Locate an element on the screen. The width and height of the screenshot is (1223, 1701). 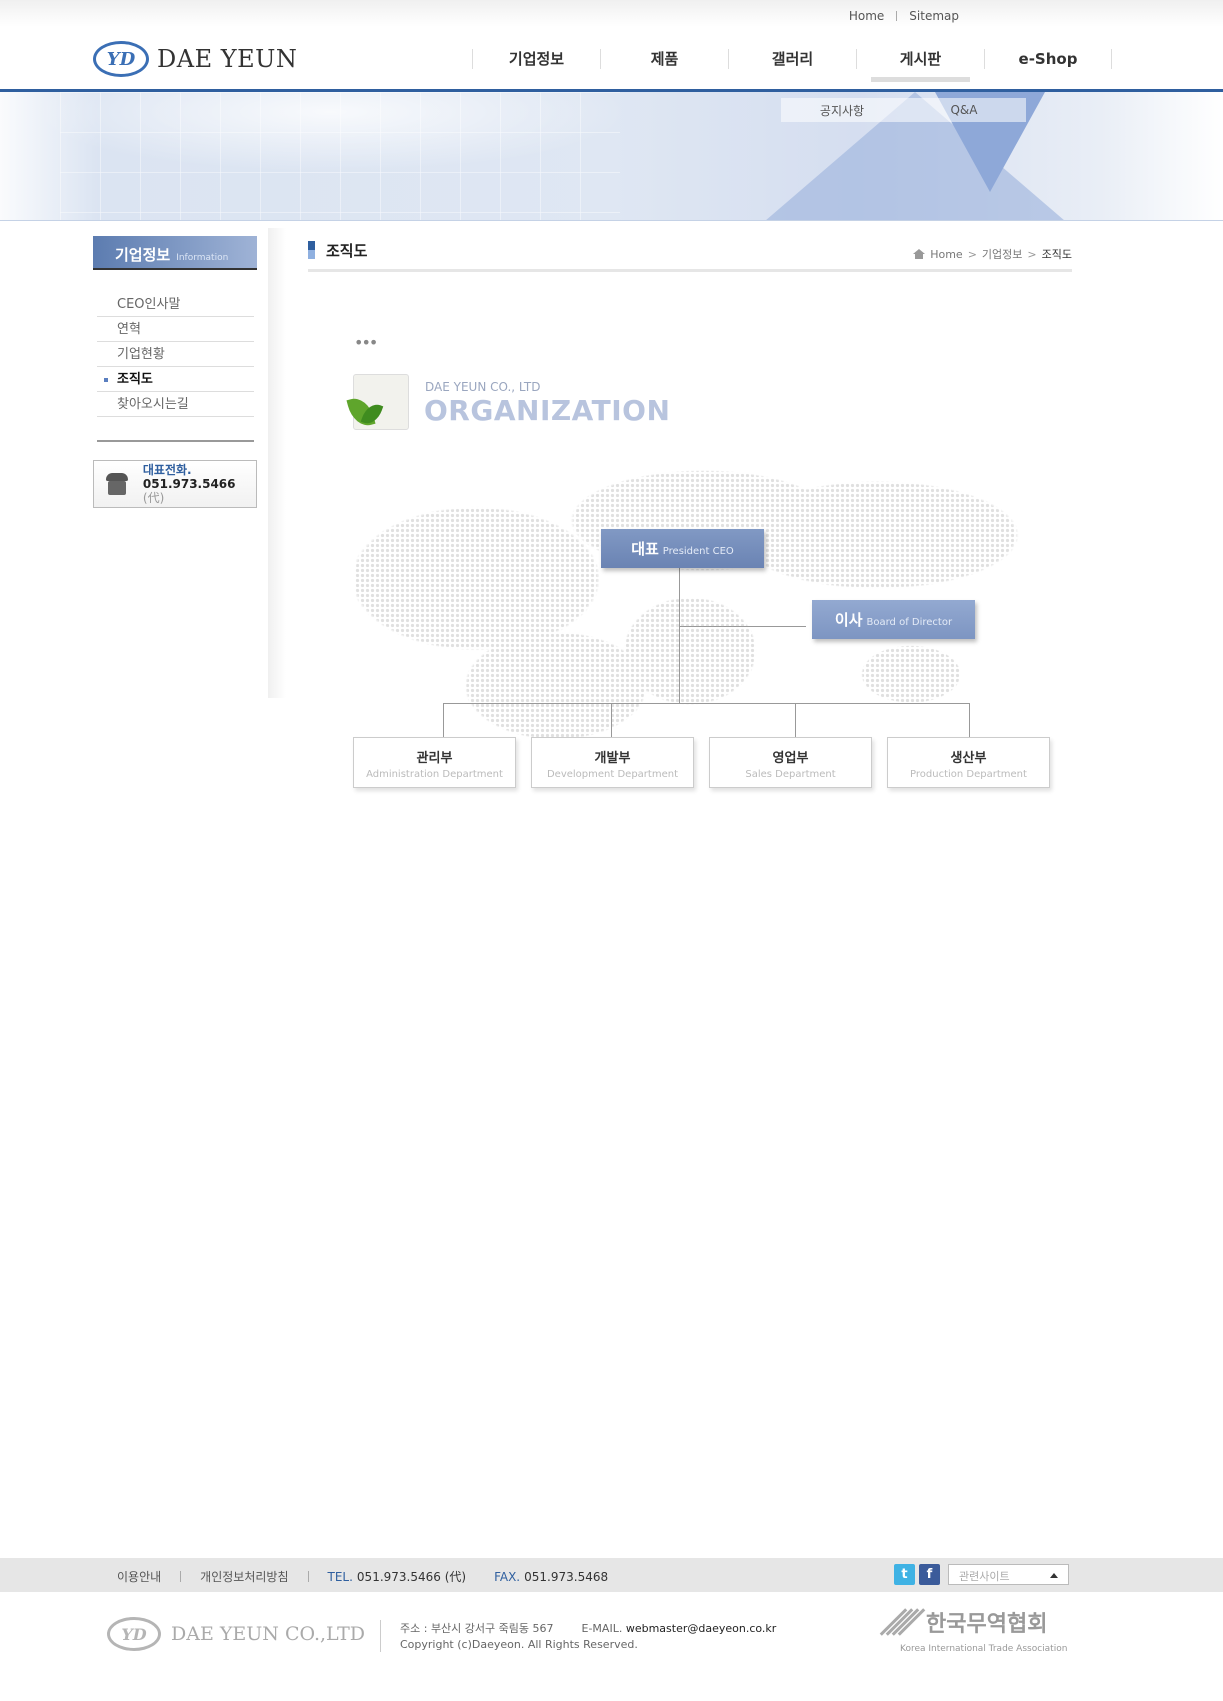
footer-social: t f 관련사이트 is located at coordinates (981, 1574).